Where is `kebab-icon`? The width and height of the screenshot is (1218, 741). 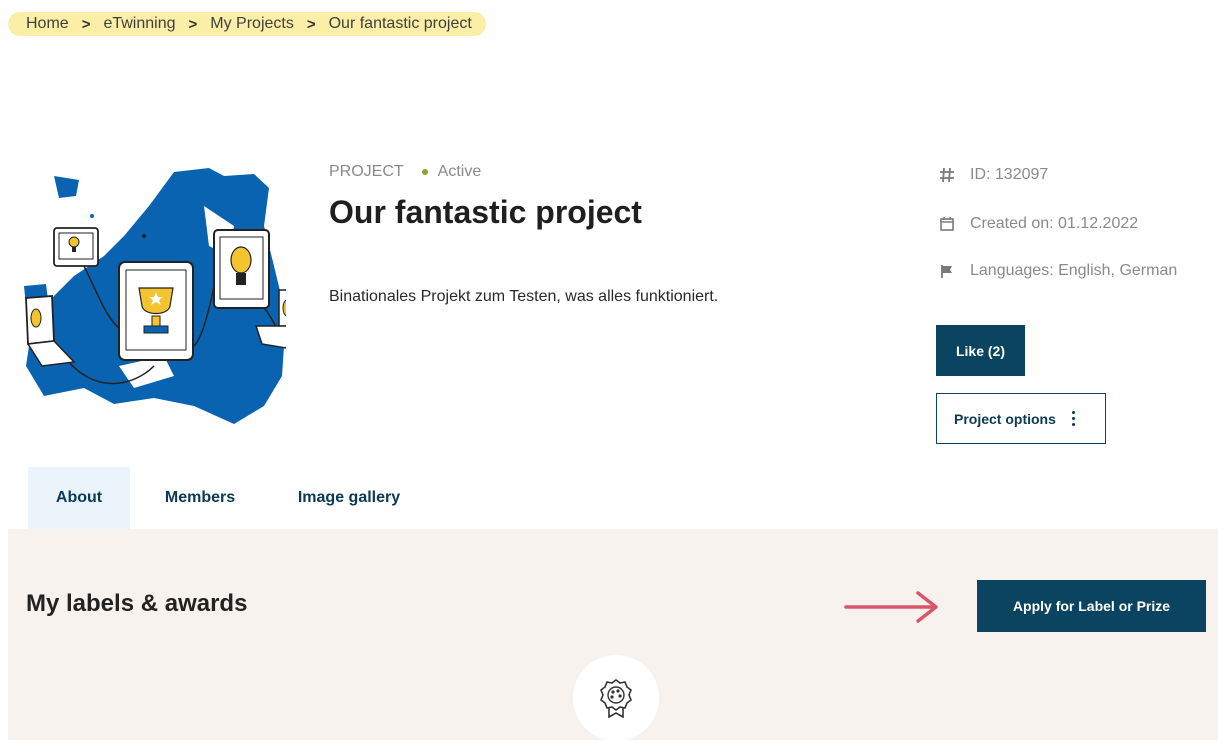 kebab-icon is located at coordinates (1073, 418).